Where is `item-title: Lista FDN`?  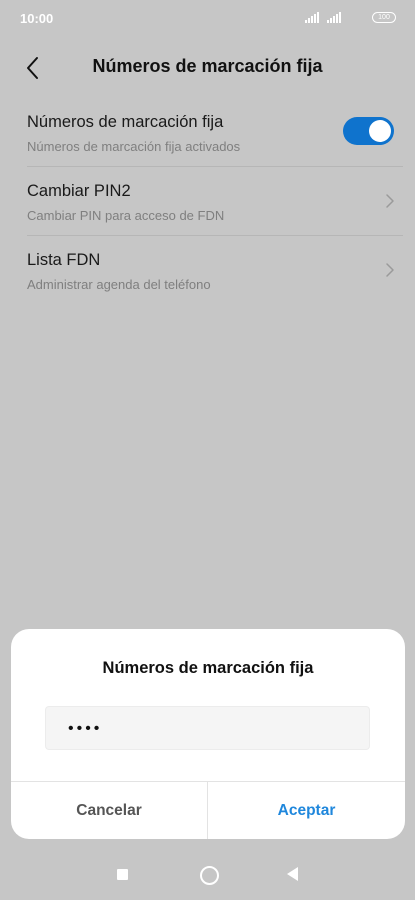 item-title: Lista FDN is located at coordinates (64, 260).